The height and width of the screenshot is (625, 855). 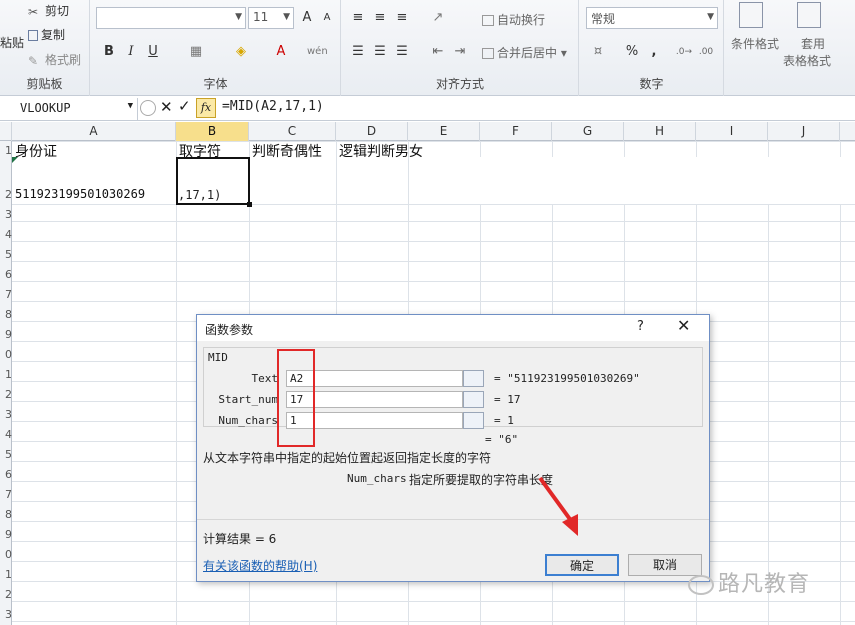 What do you see at coordinates (241, 52) in the screenshot?
I see `fill-color-icon: ◈` at bounding box center [241, 52].